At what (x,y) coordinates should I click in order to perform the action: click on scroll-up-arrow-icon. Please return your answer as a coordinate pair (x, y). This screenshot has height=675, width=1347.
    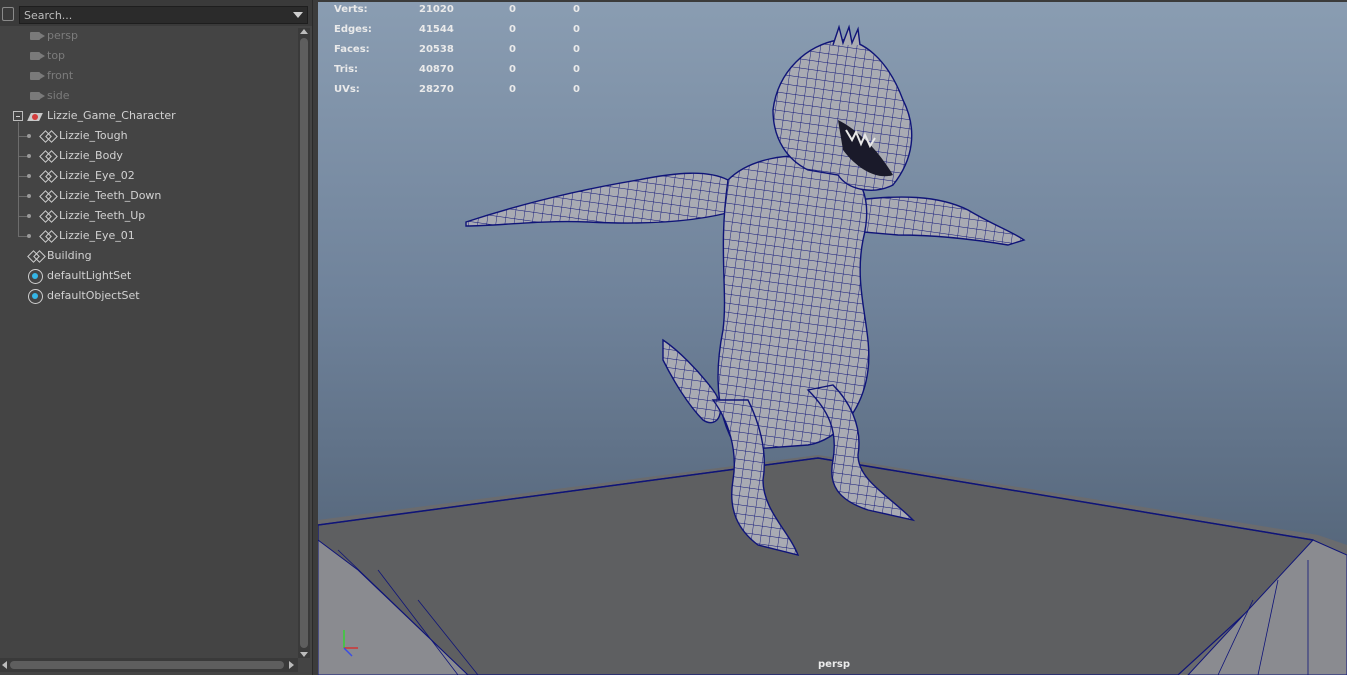
    Looking at the image, I should click on (304, 31).